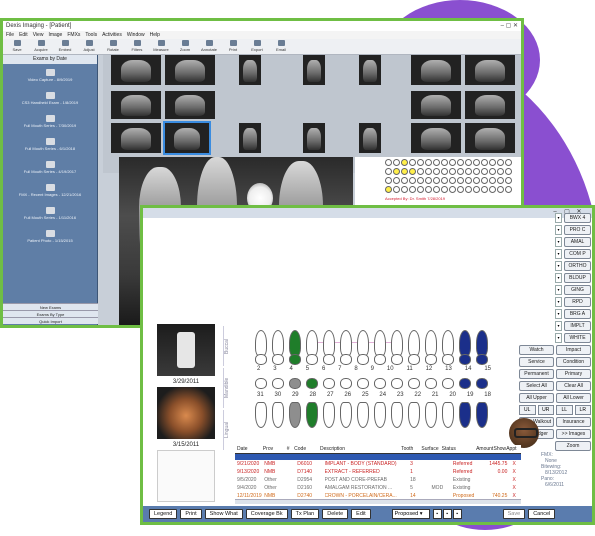 The width and height of the screenshot is (595, 536). I want to click on tx-plan-button: Tx Plan, so click(305, 514).